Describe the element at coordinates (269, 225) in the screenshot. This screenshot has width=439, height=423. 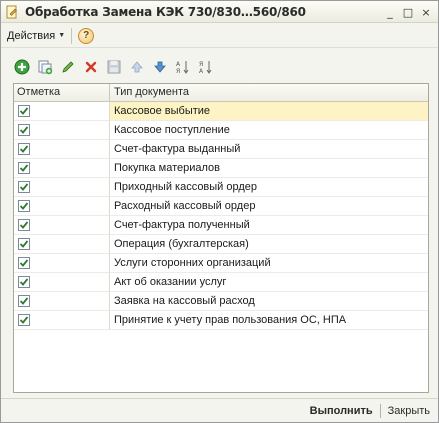
I see `doc-type-cell: Счет-фактура полученный` at that location.